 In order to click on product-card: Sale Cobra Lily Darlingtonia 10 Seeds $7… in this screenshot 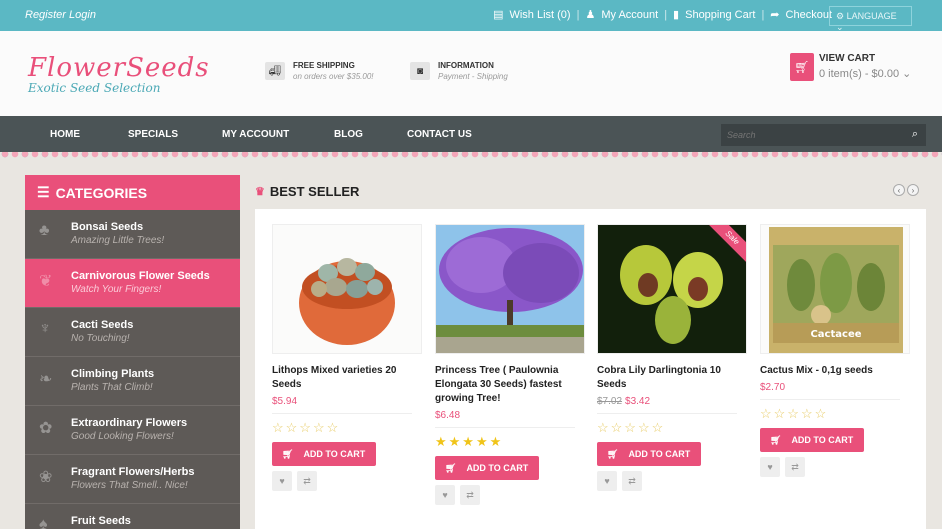, I will do `click(672, 357)`.